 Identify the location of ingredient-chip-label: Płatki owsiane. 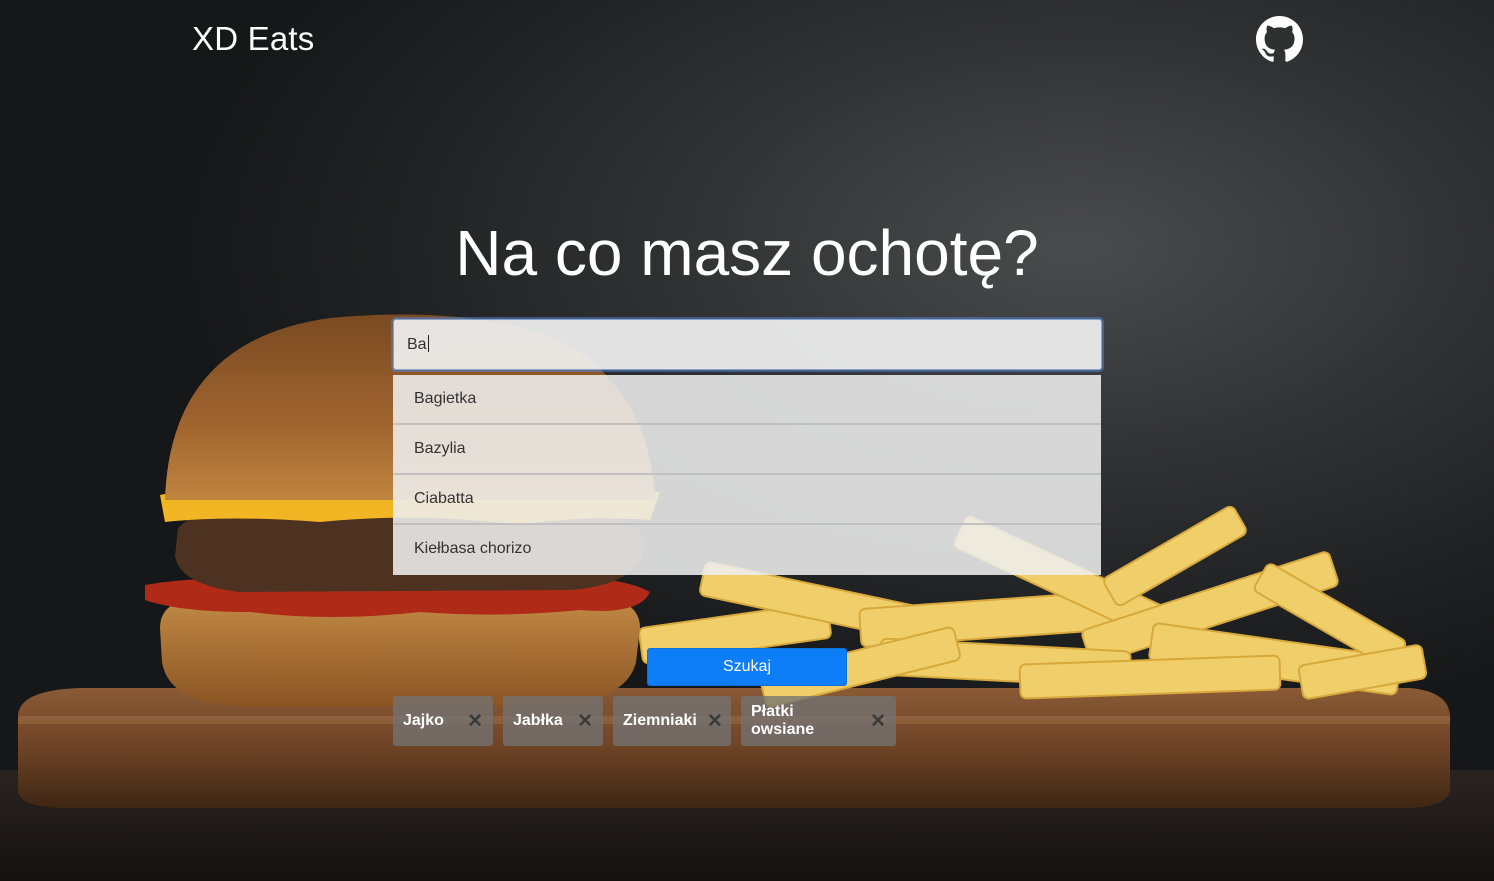
(783, 720).